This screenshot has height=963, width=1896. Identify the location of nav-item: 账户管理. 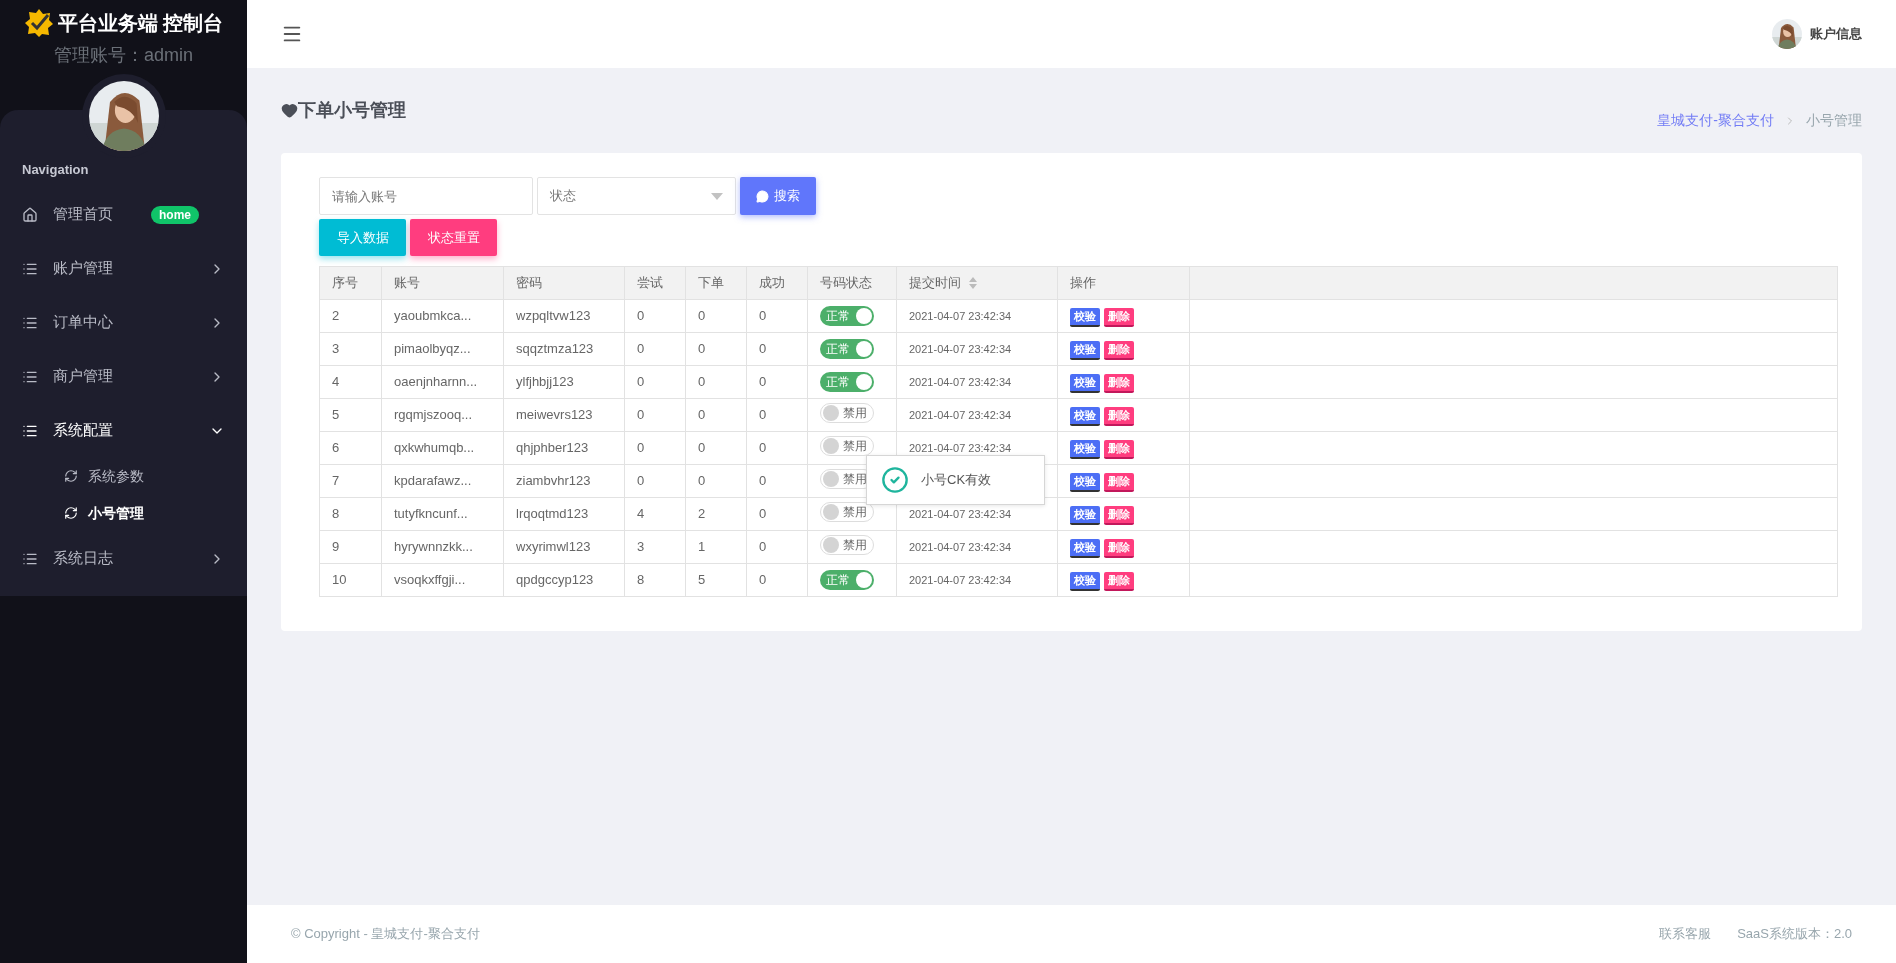
(123, 268).